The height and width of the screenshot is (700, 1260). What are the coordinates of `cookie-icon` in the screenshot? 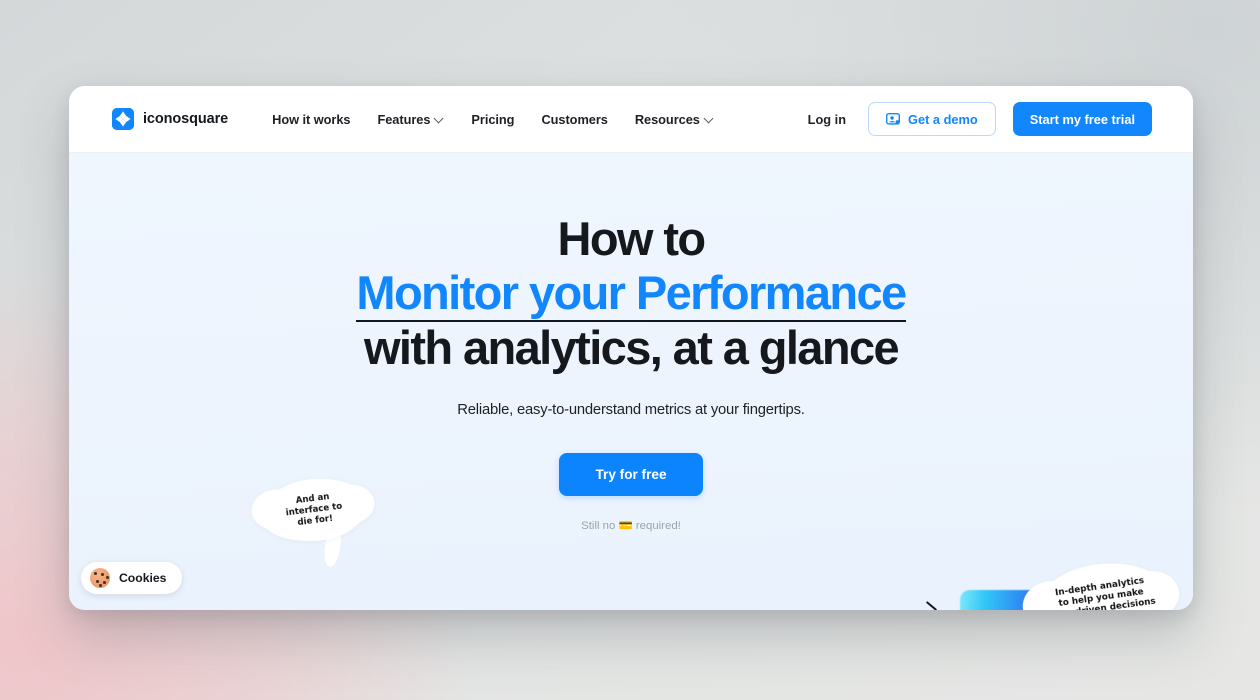 It's located at (100, 578).